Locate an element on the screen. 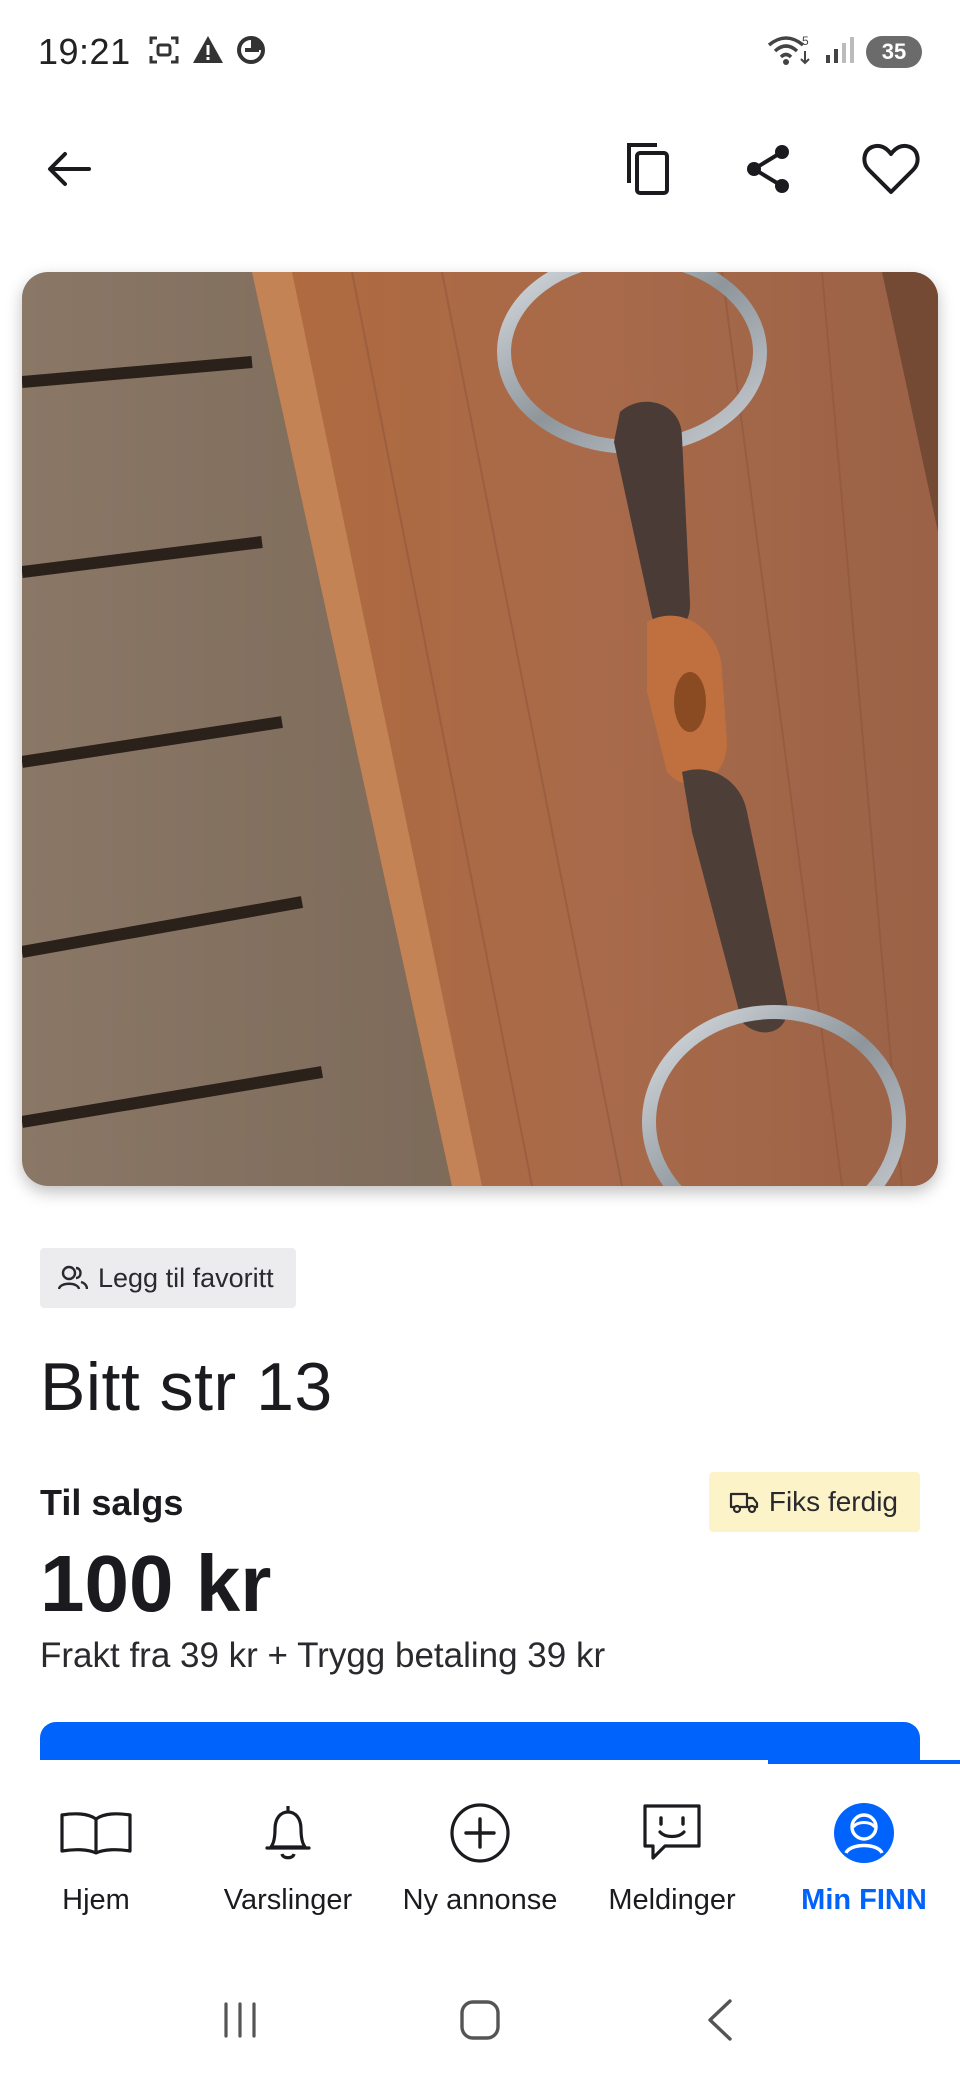 The image size is (960, 2080). nav-item-varslinger: Varslinger is located at coordinates (288, 1855).